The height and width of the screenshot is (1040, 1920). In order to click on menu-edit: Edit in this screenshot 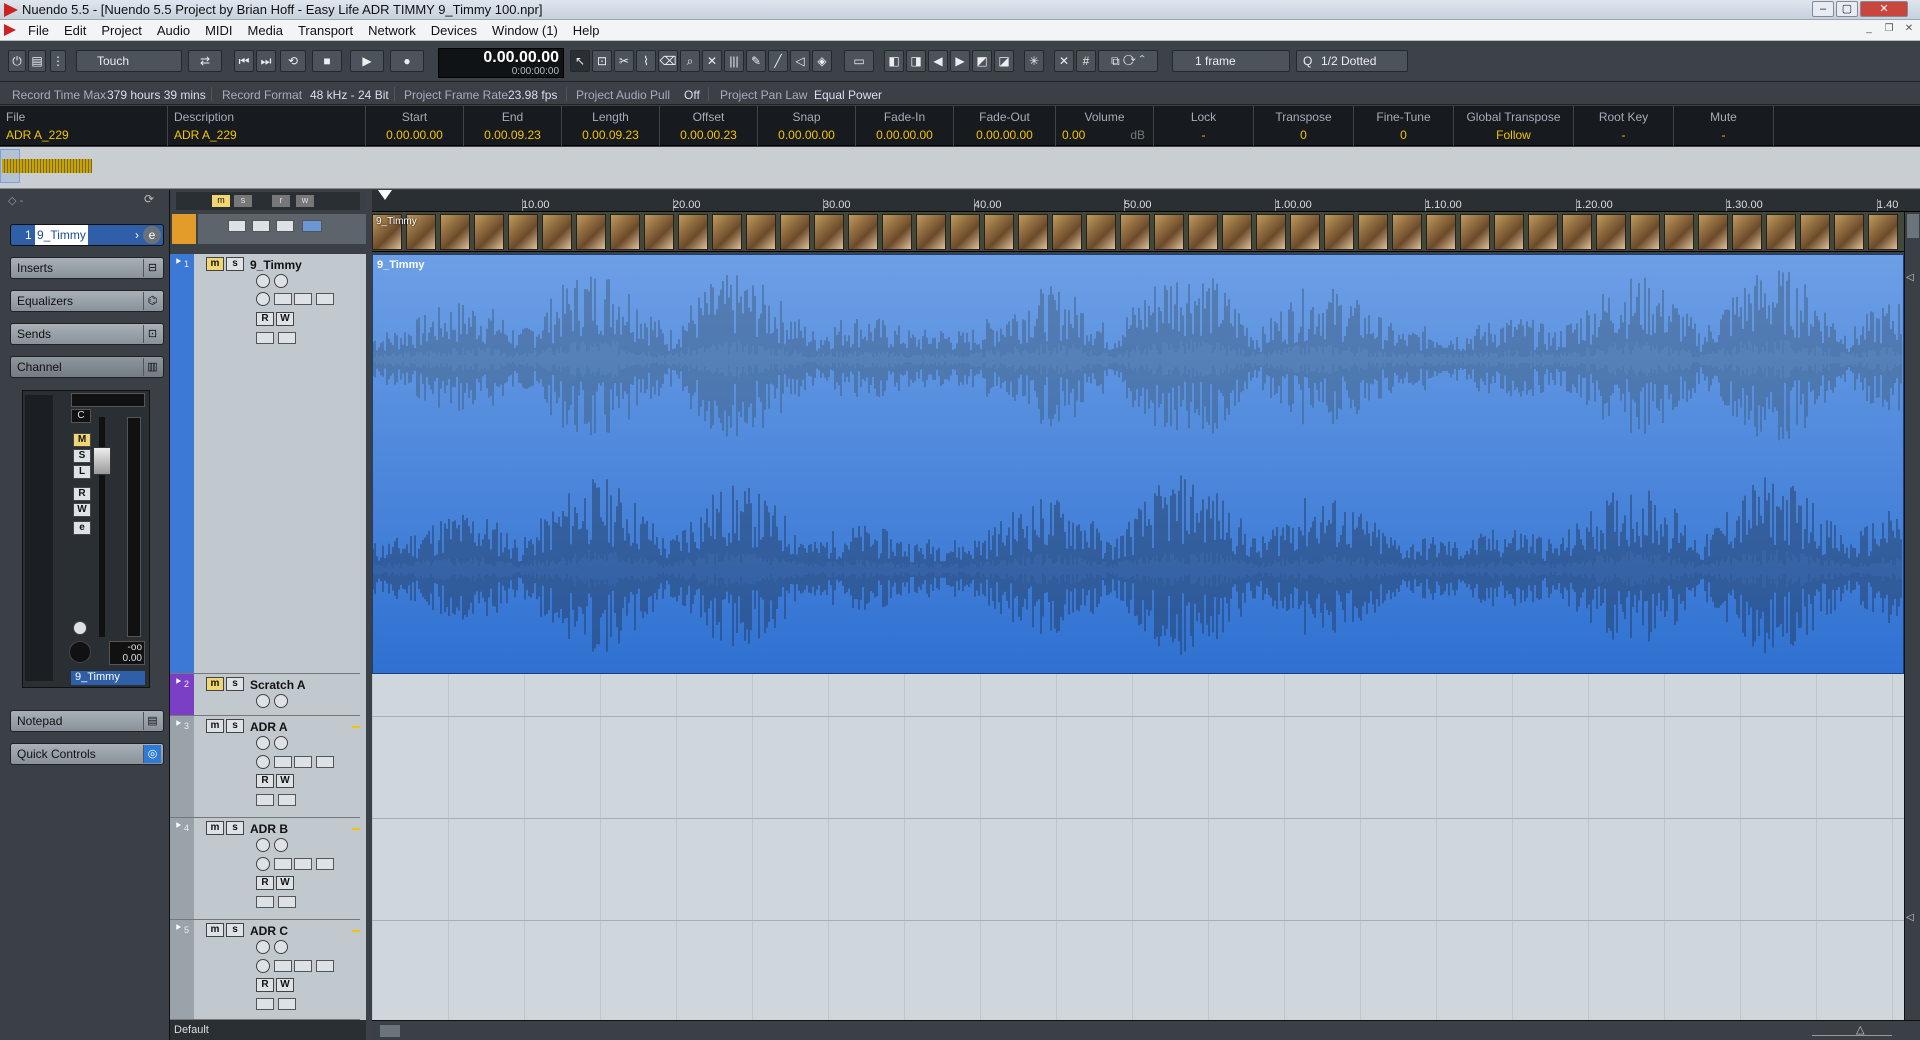, I will do `click(74, 29)`.